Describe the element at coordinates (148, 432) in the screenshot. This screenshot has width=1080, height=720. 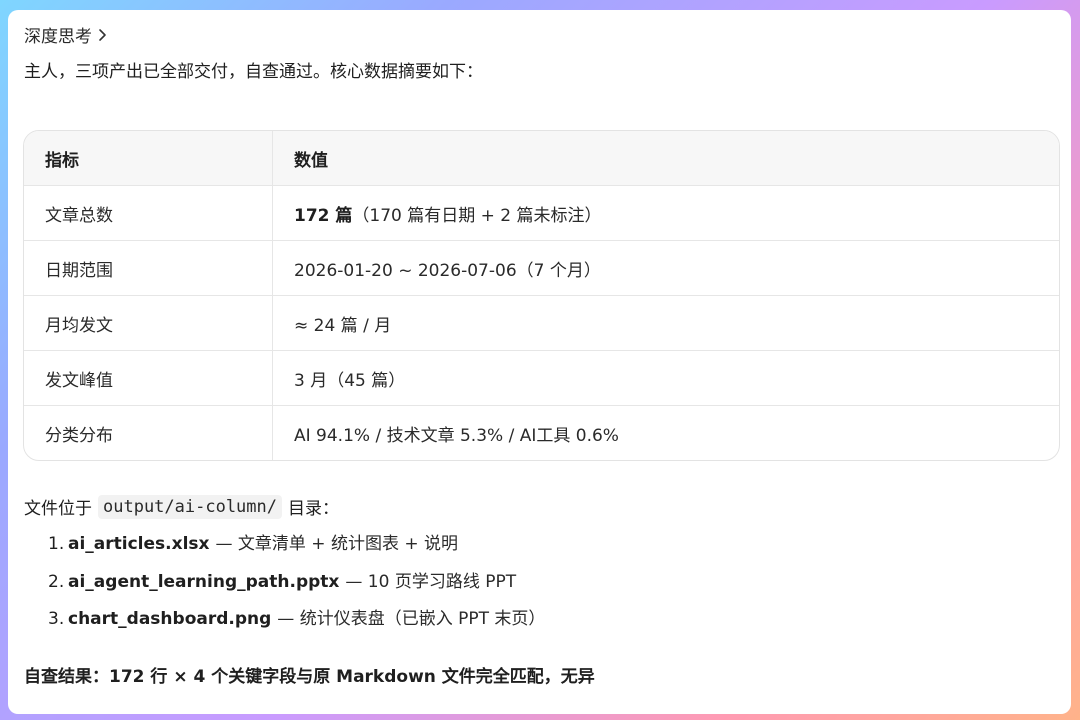
I see `metric-cell: 分类分布` at that location.